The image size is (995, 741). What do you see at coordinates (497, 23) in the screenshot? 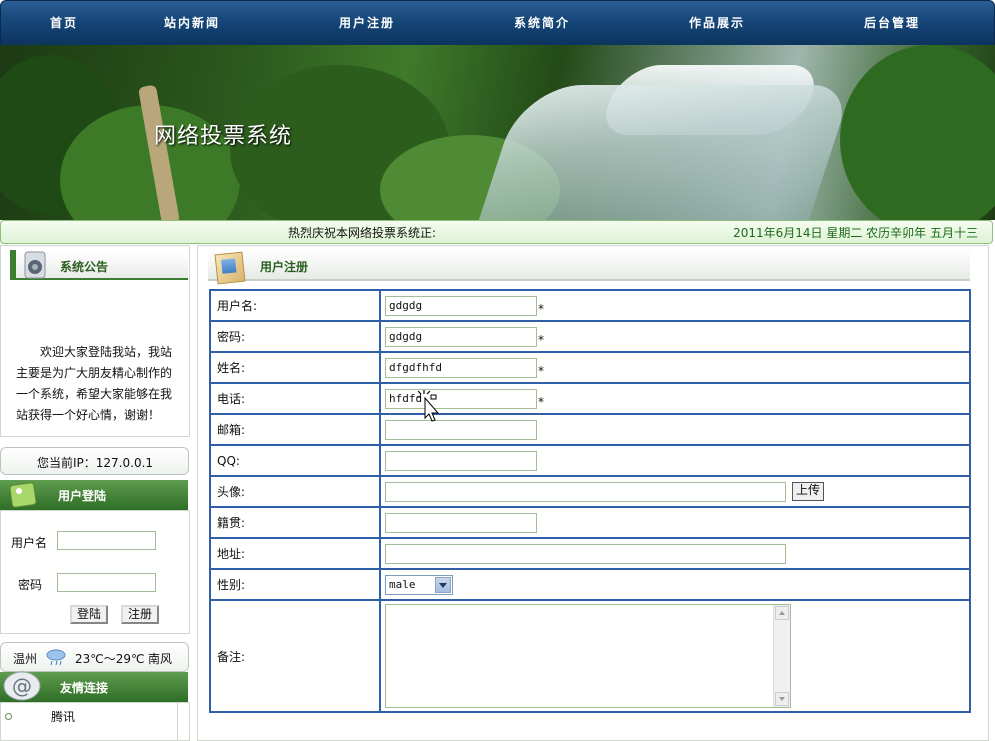
I see `top-navigation: 首页 站内新闻 用户注册 系统简介 作品展示 后台管理` at bounding box center [497, 23].